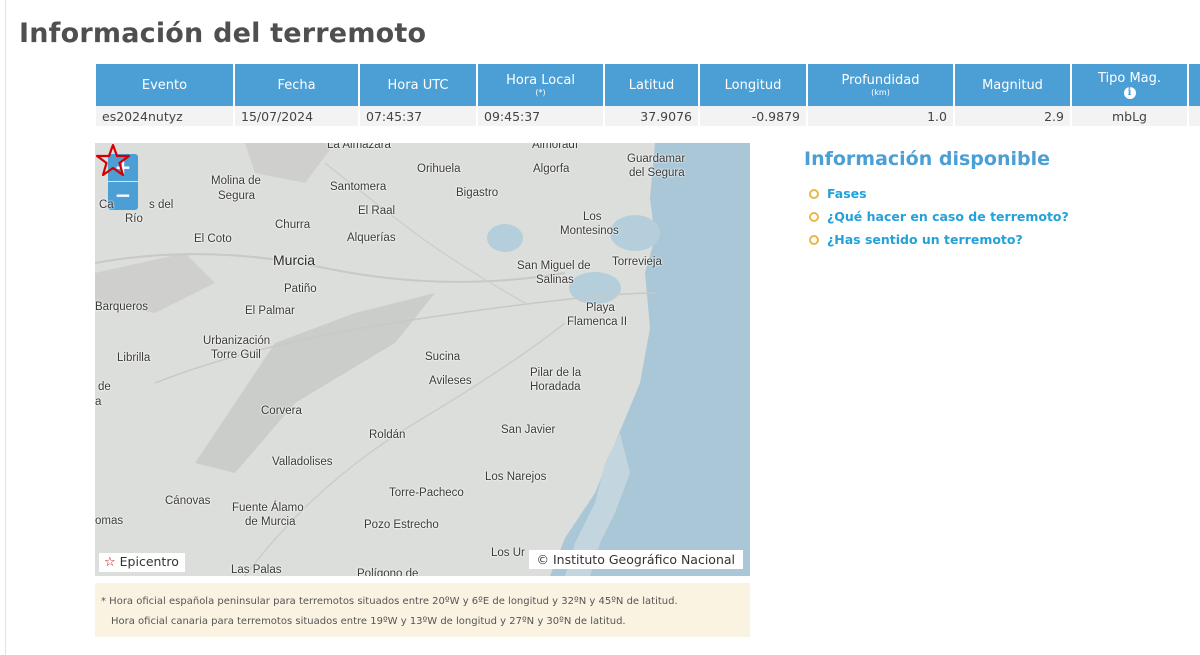  Describe the element at coordinates (1130, 116) in the screenshot. I see `cell-tipo-mag: mbLg` at that location.